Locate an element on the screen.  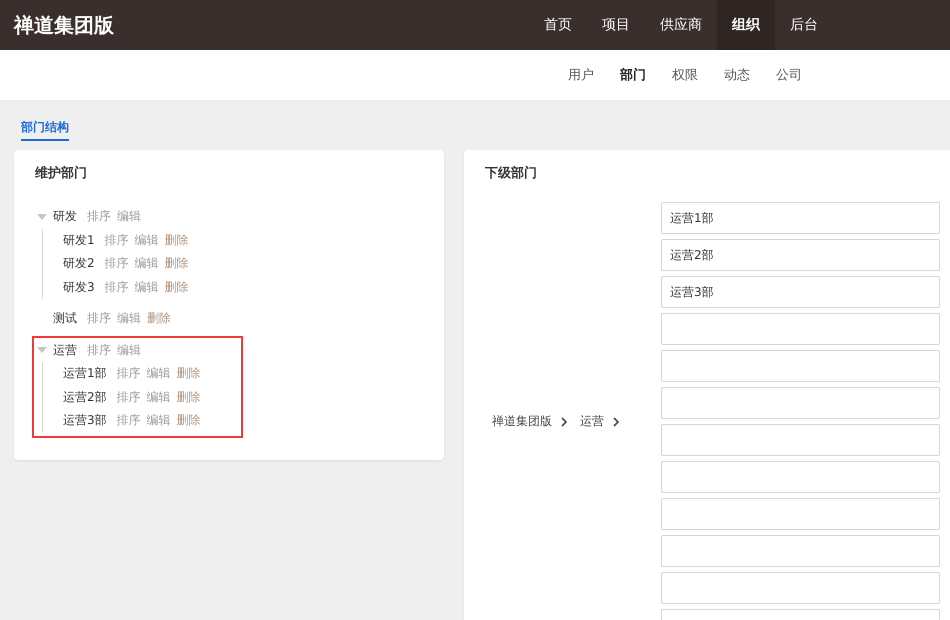
subnav-tab: 动态 is located at coordinates (737, 75).